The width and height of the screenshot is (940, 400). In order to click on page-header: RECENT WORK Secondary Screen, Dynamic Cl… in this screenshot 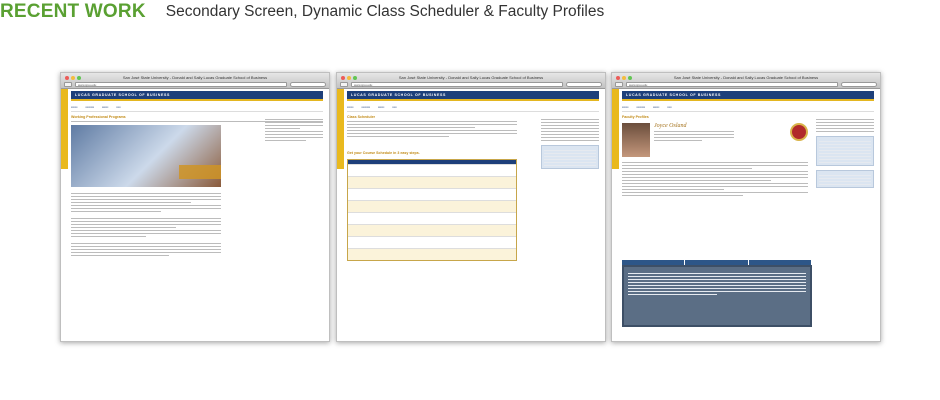, I will do `click(302, 12)`.